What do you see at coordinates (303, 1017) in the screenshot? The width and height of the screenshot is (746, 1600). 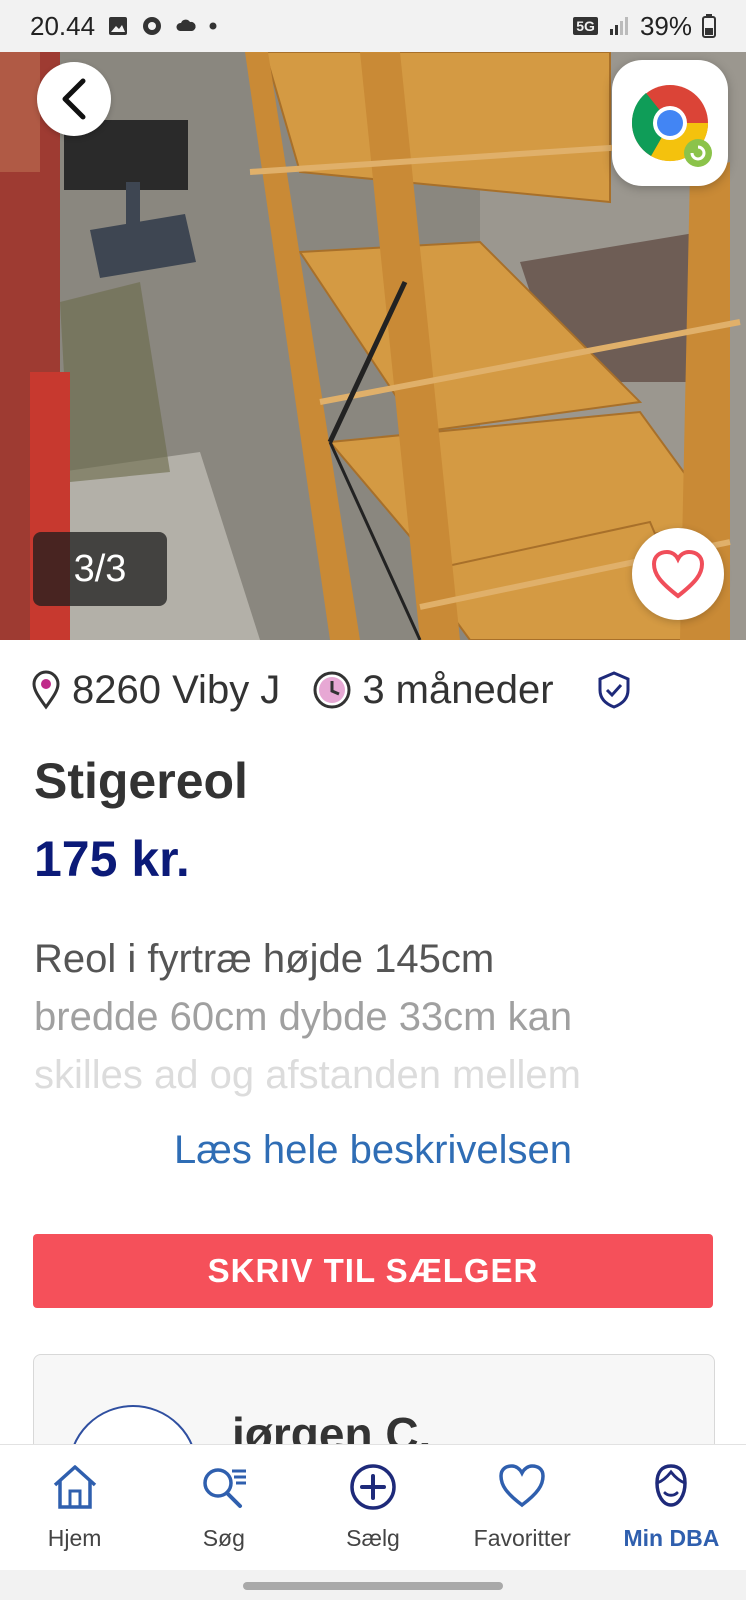 I see `description-line: bredde 60cm dybde 33cm kan` at bounding box center [303, 1017].